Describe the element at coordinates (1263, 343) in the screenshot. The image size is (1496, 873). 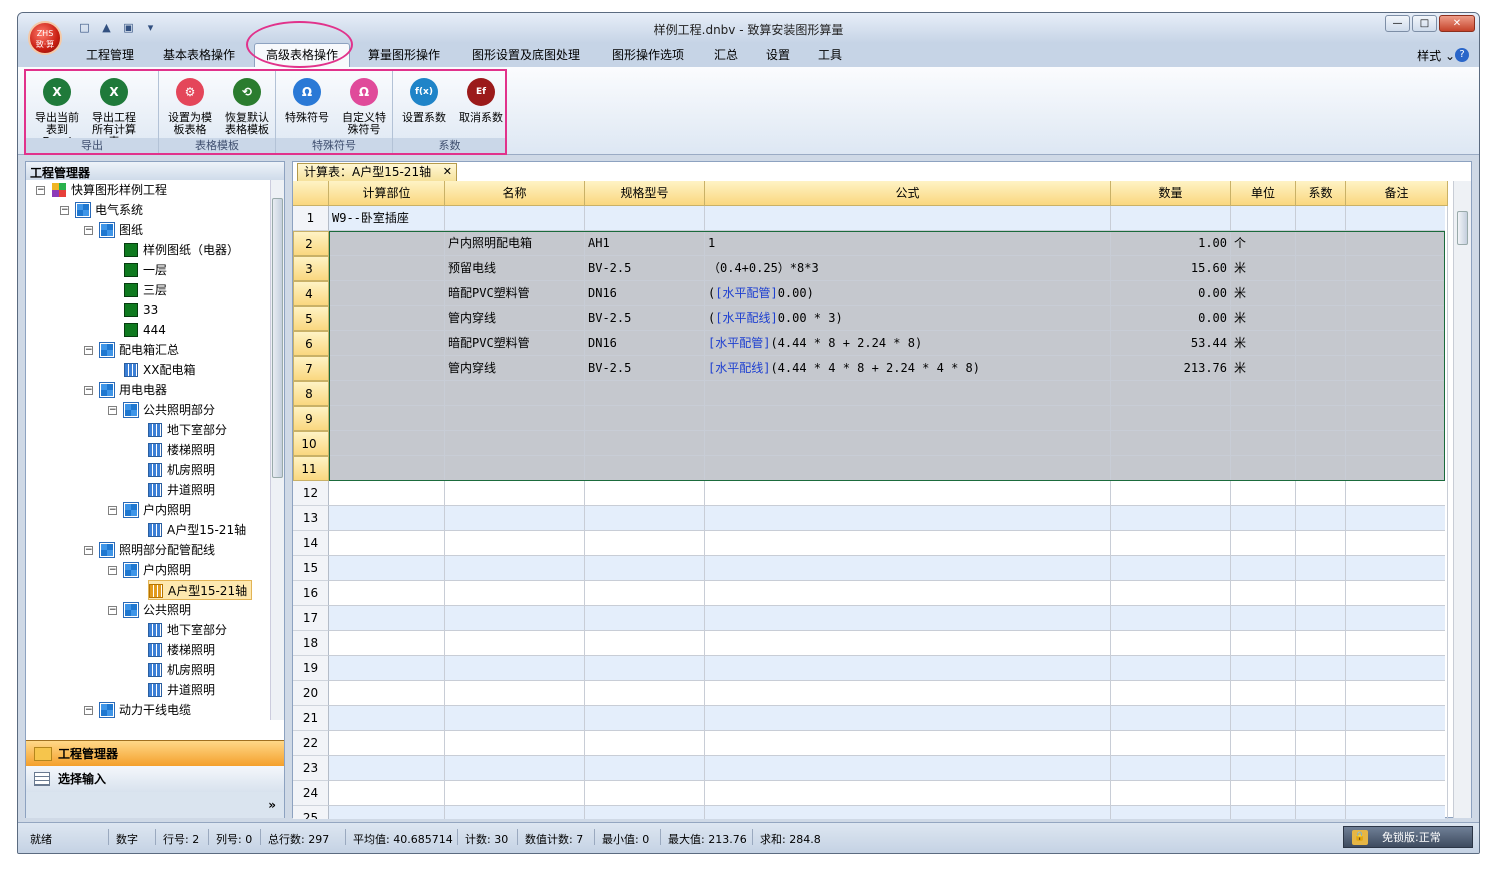
I see `table-cell: 米` at that location.